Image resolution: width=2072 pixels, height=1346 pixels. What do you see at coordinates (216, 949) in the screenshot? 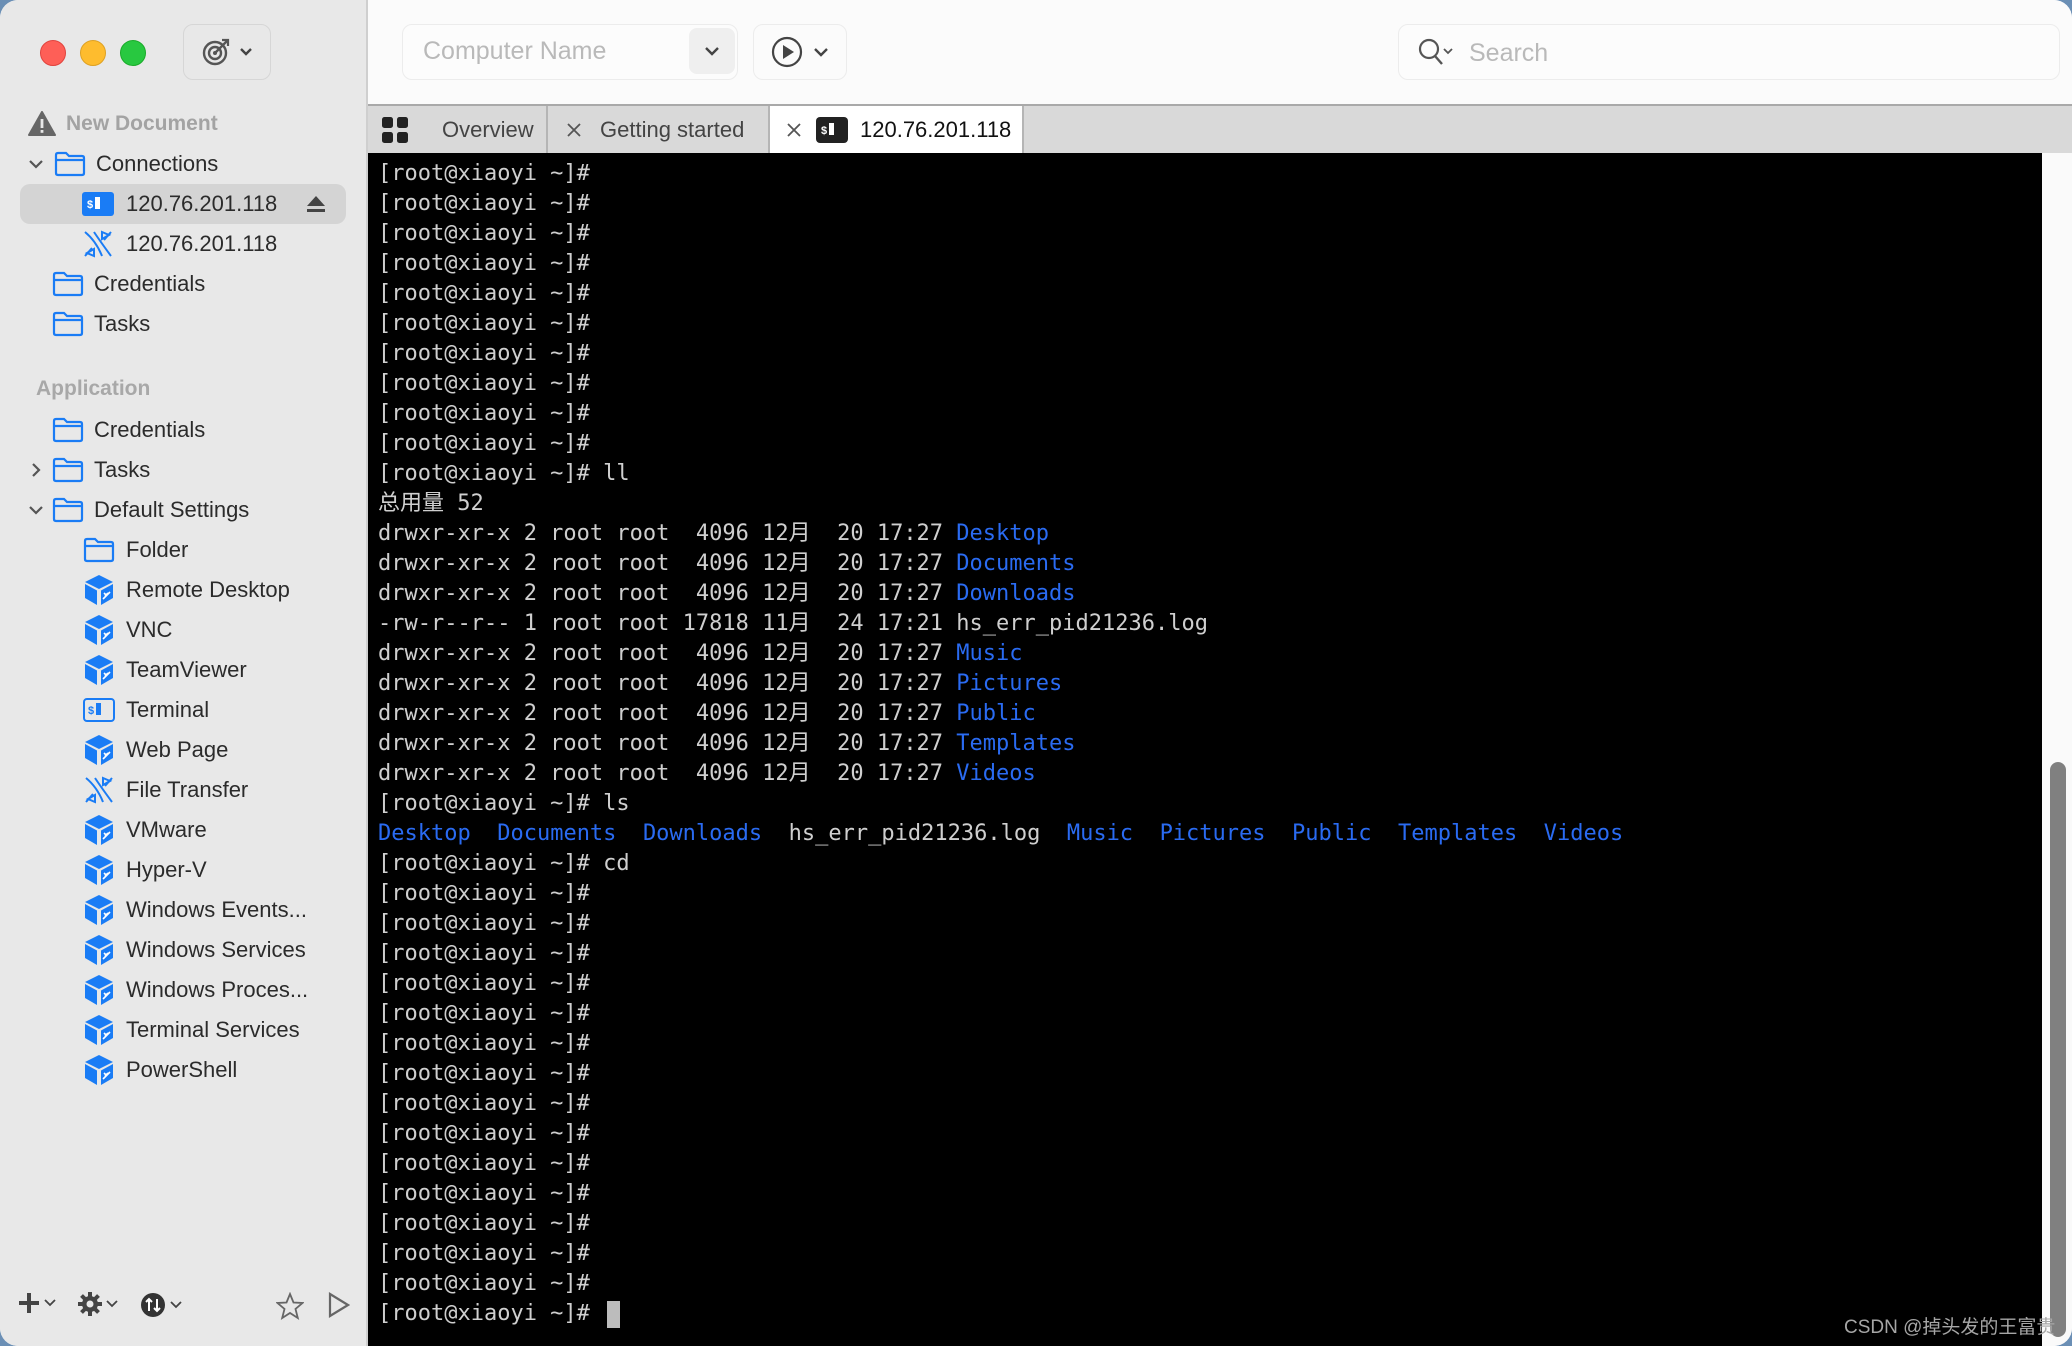
I see `default-settings-item-label: Windows Services` at bounding box center [216, 949].